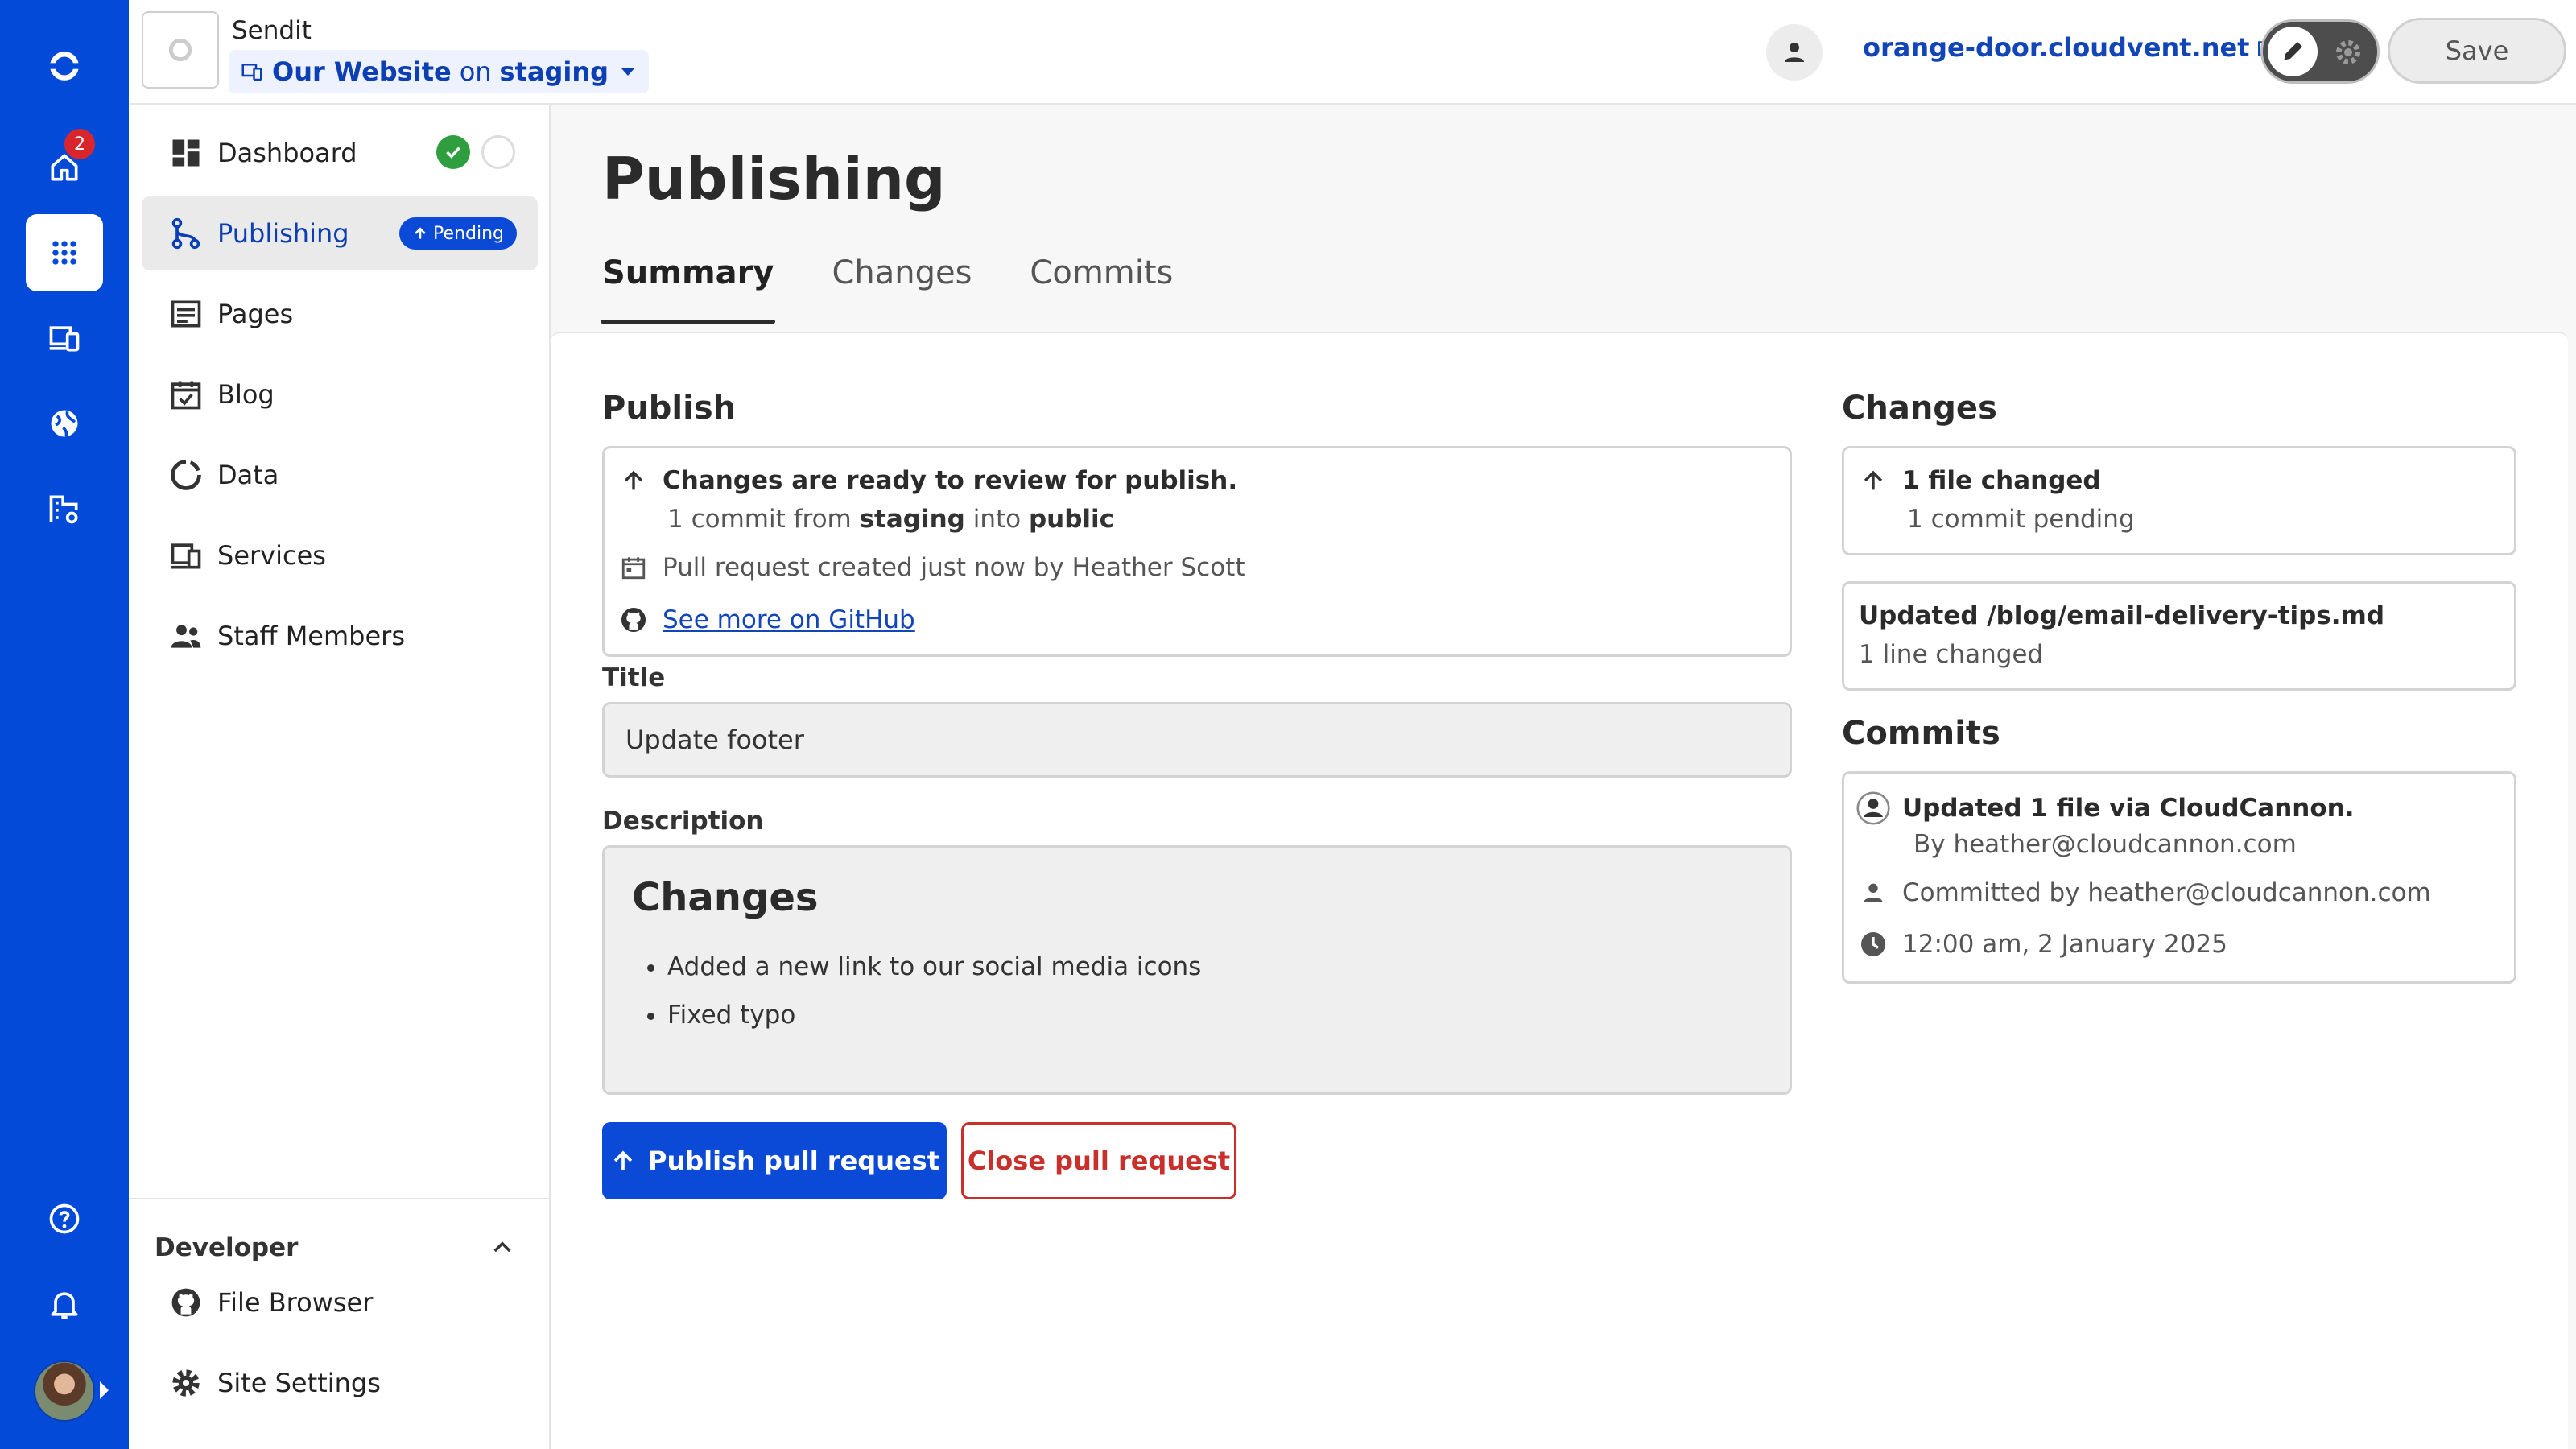  I want to click on target-branch: public, so click(1071, 519).